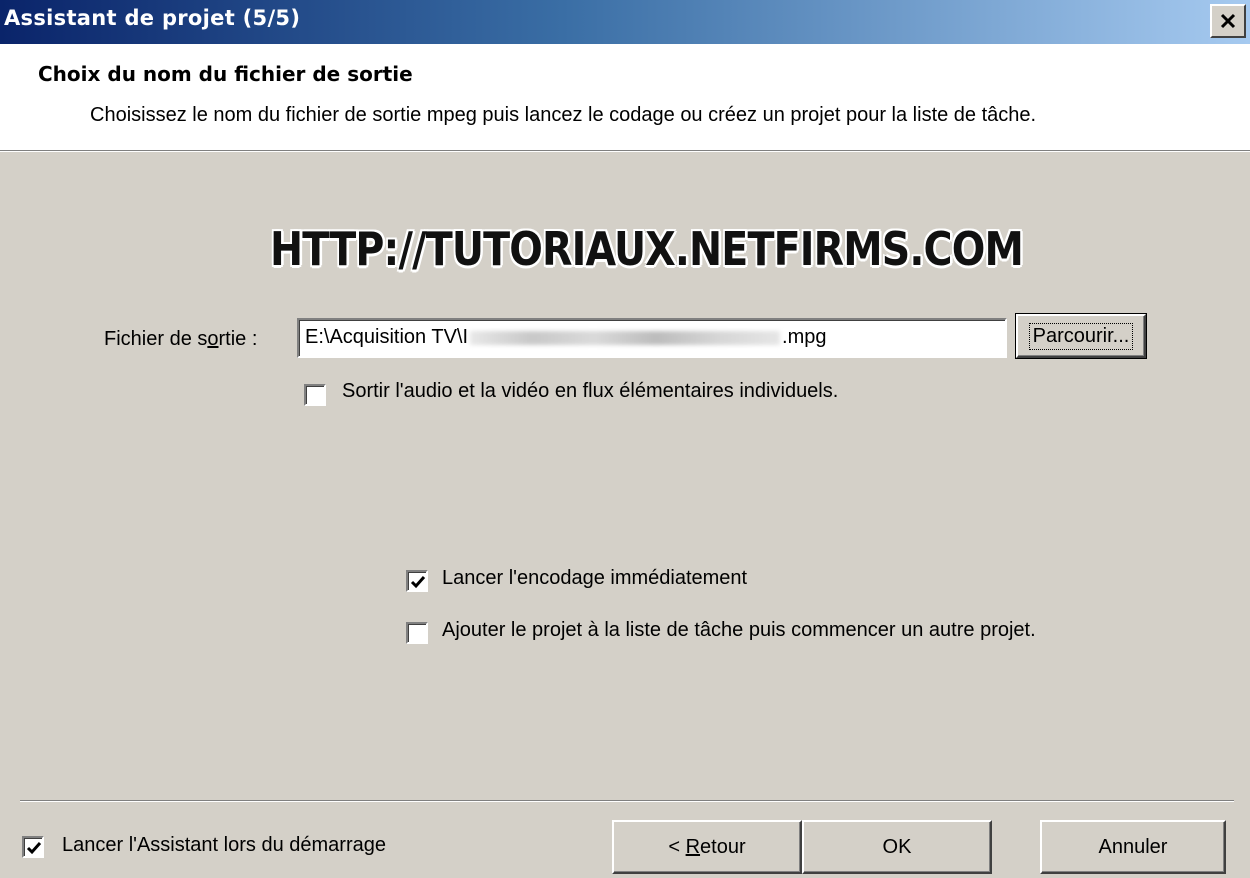 This screenshot has width=1250, height=878. What do you see at coordinates (152, 18) in the screenshot?
I see `window-title: Assistant de projet (5/5)` at bounding box center [152, 18].